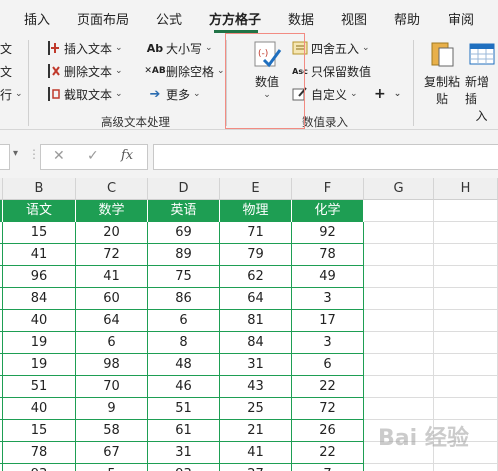 Image resolution: width=498 pixels, height=471 pixels. What do you see at coordinates (169, 18) in the screenshot?
I see `tab-formulas: 公式` at bounding box center [169, 18].